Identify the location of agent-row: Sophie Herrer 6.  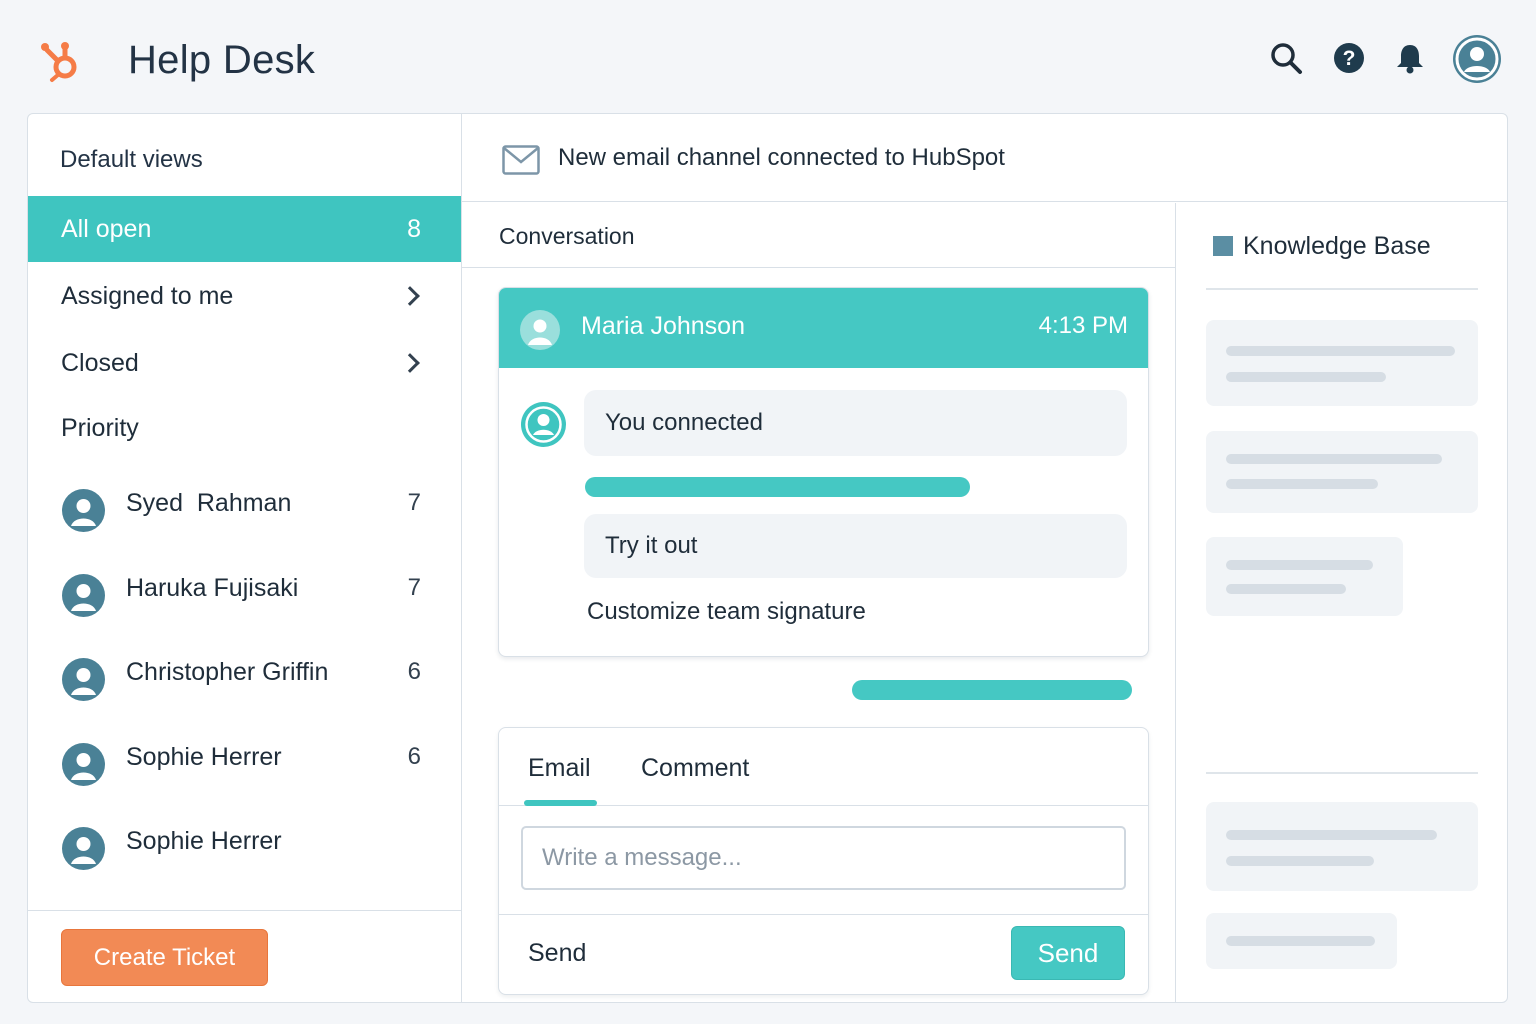
(244, 763).